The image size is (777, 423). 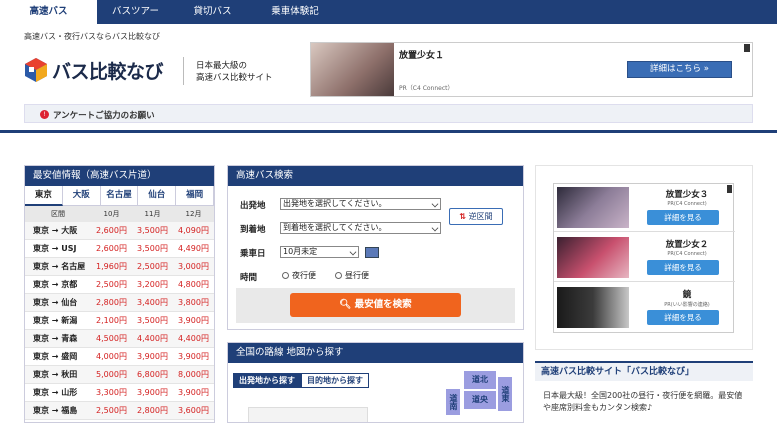 What do you see at coordinates (119, 357) in the screenshot?
I see `price-row: 東京 → 盛岡 4,000円 3,900円 3,900円` at bounding box center [119, 357].